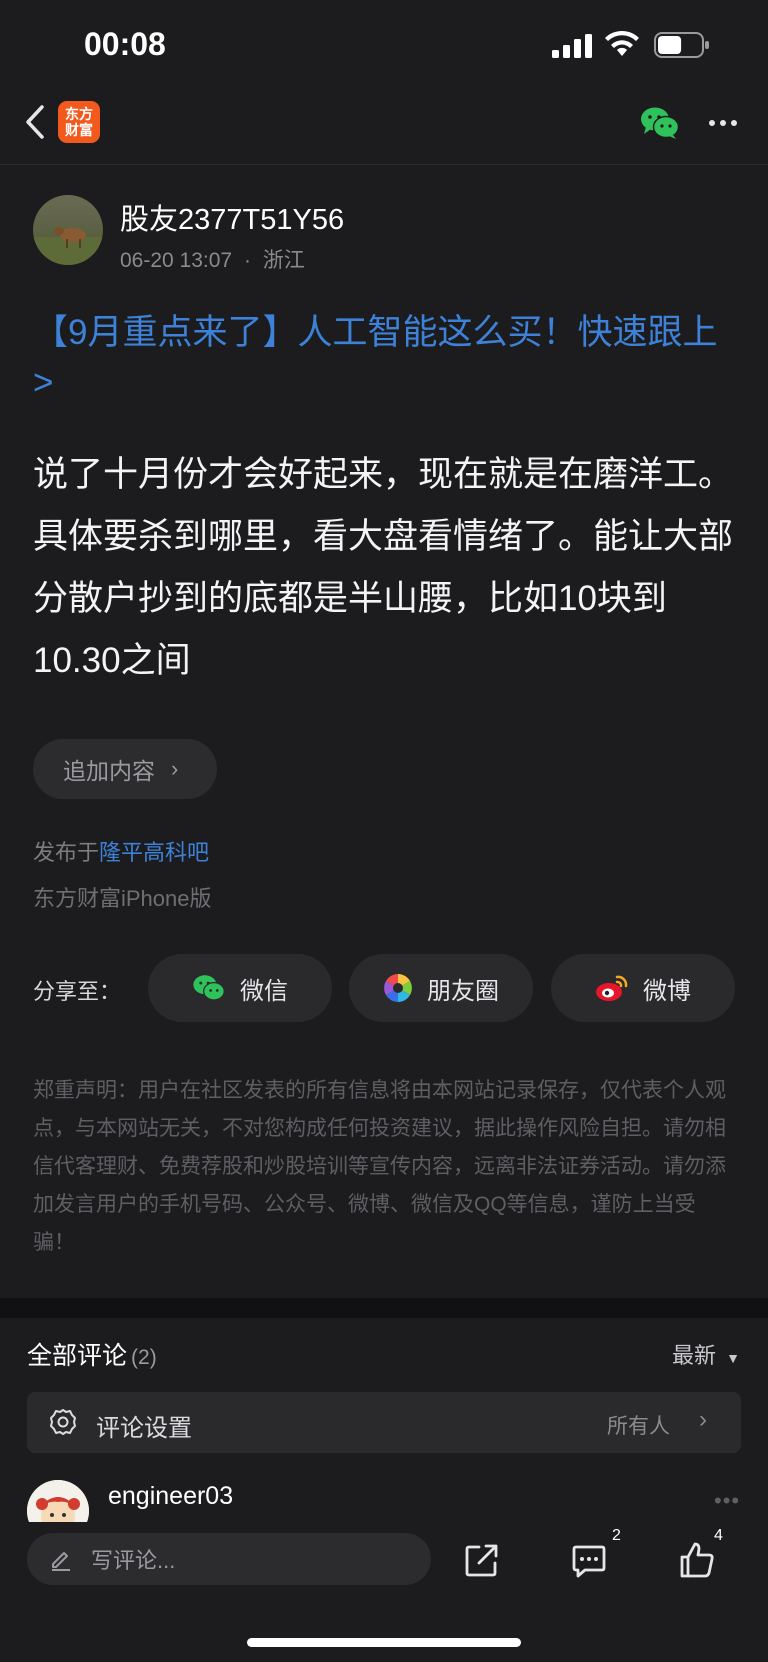 The image size is (768, 1662). I want to click on published-in: 发布于隆平高科吧, so click(121, 851).